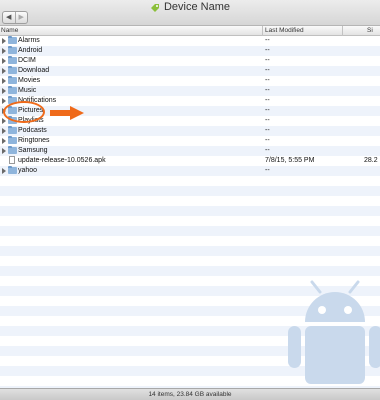 The width and height of the screenshot is (380, 400). Describe the element at coordinates (190, 71) in the screenshot. I see `folder-row: Download --` at that location.